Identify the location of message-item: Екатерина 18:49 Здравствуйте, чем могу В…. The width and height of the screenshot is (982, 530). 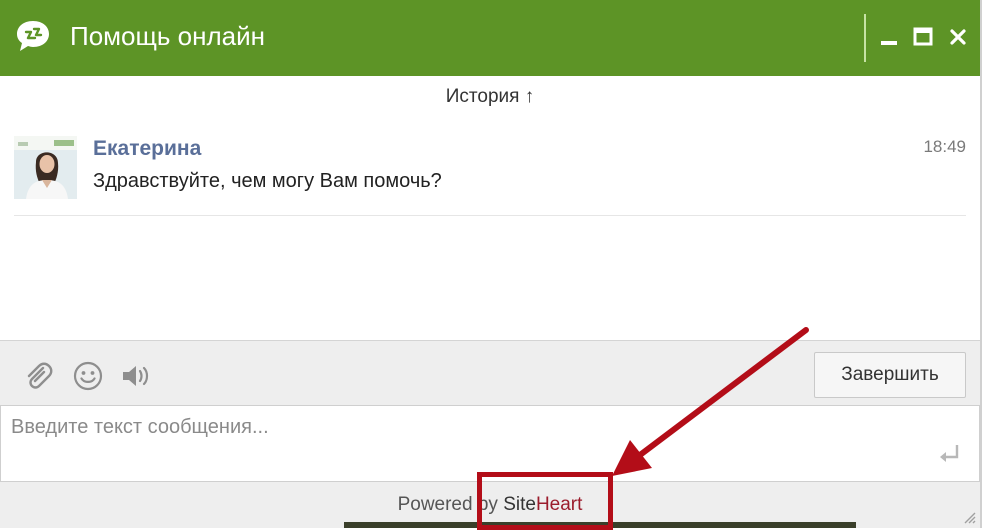
(490, 175).